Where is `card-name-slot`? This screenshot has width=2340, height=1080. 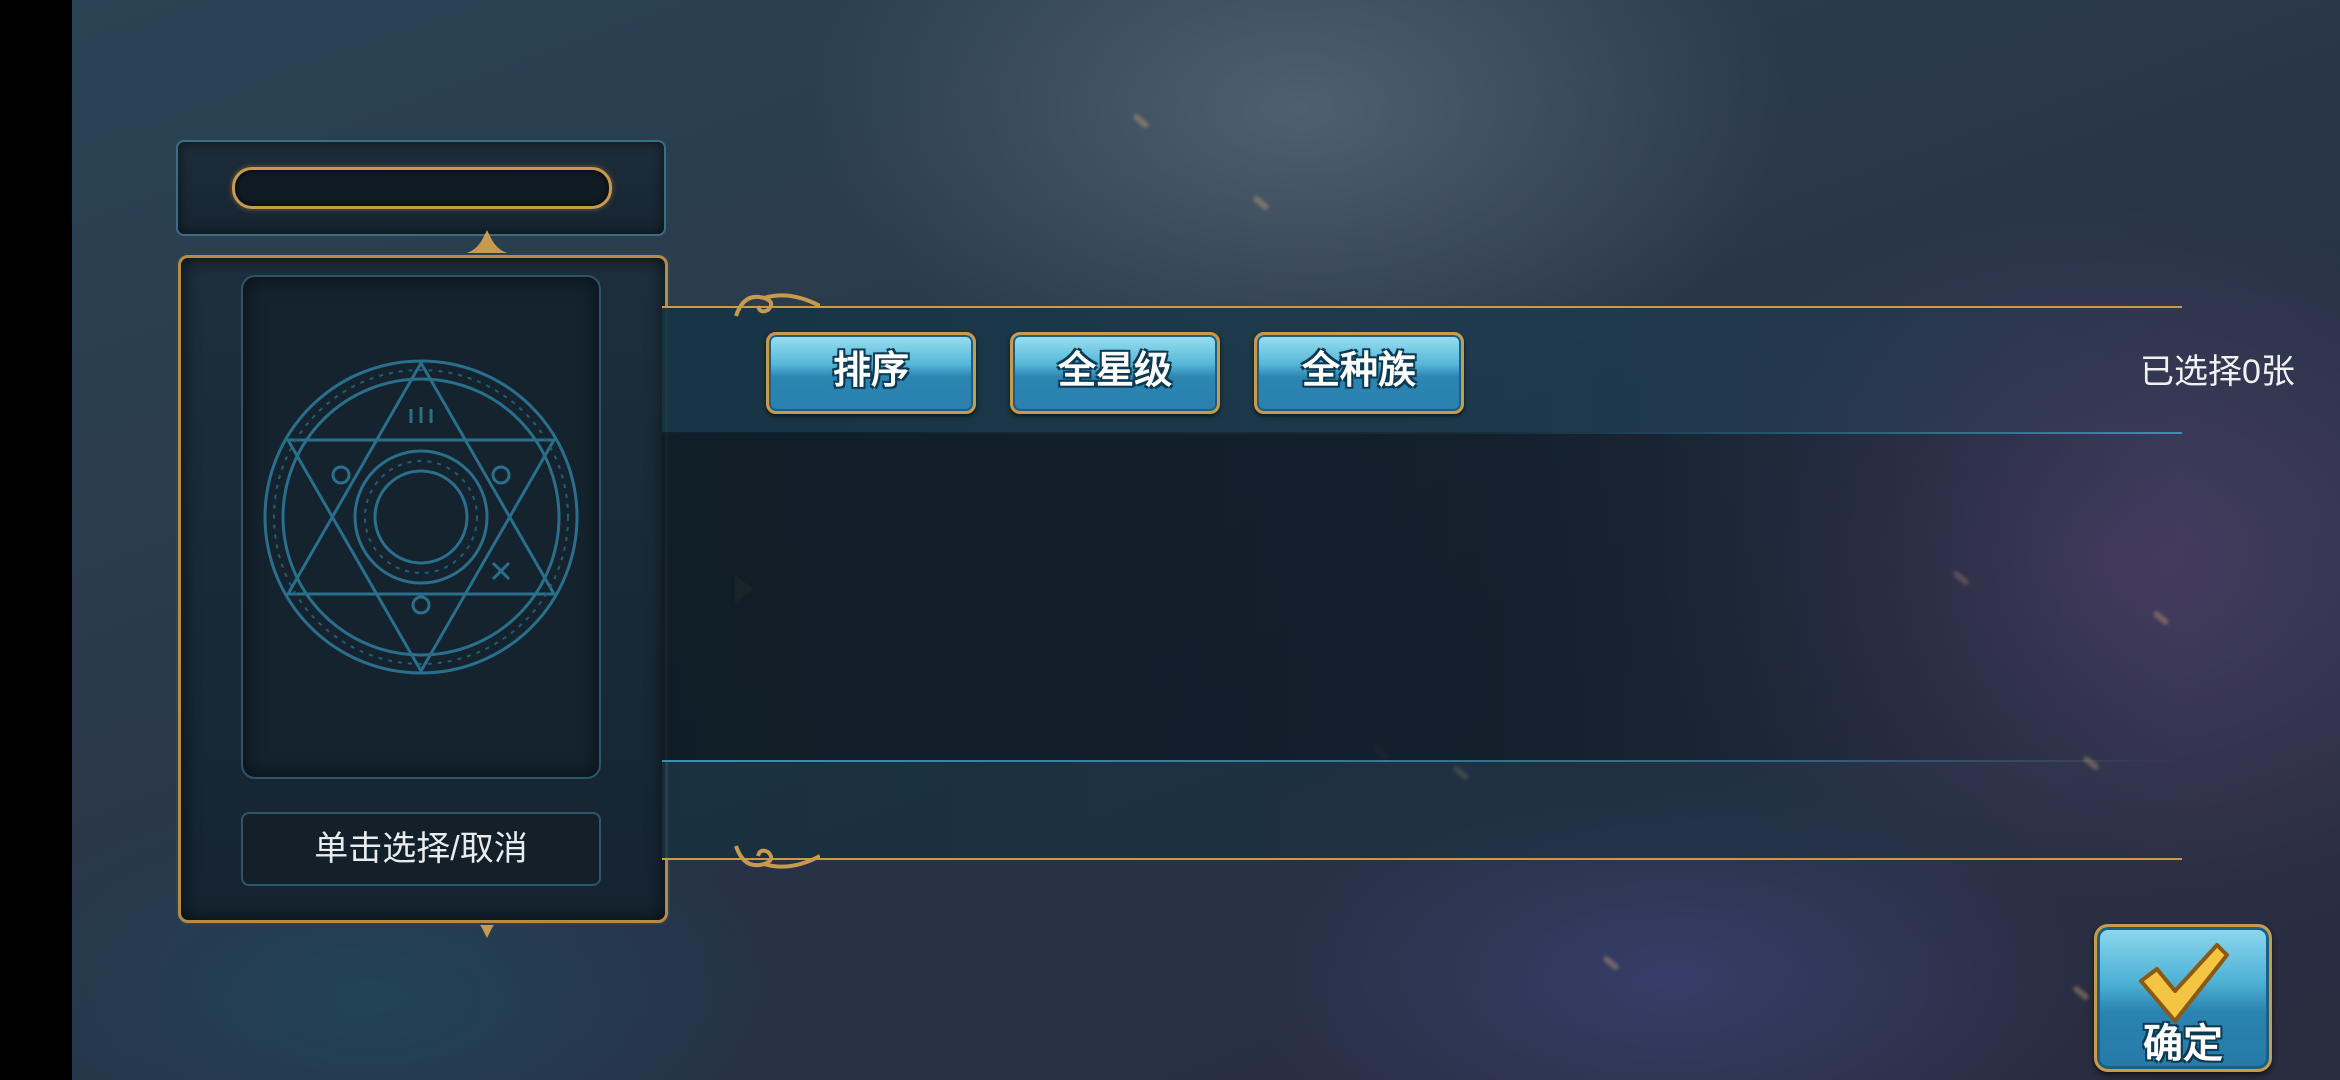 card-name-slot is located at coordinates (422, 188).